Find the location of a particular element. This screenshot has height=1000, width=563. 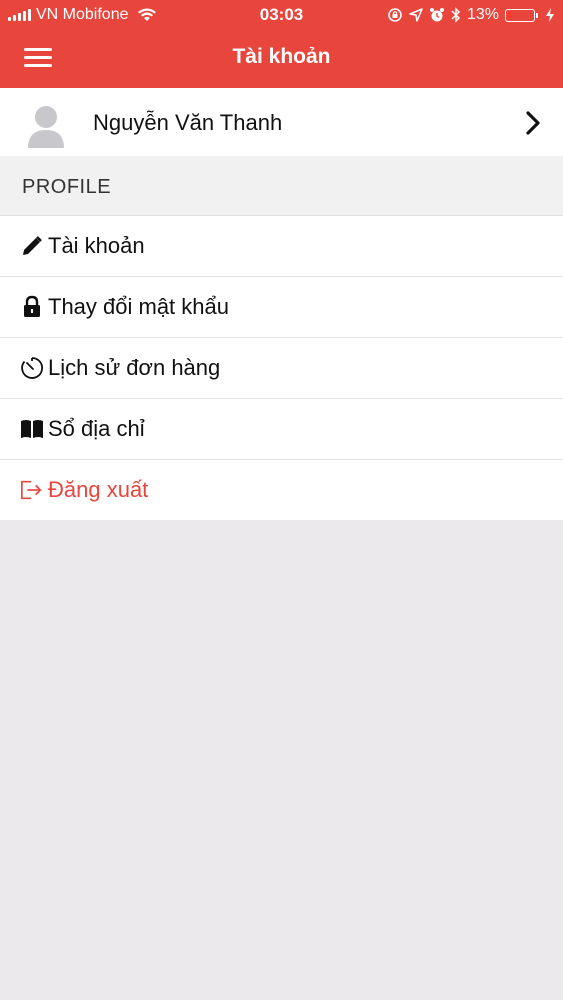

timer-icon is located at coordinates (32, 368).